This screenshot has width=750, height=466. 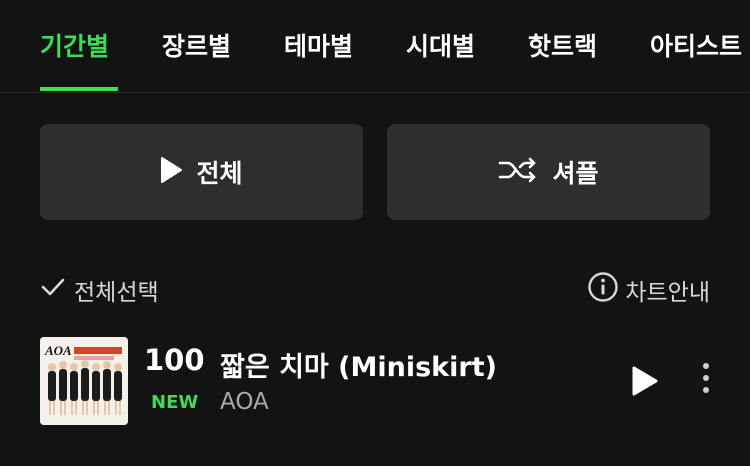 I want to click on track-artist: AOA, so click(x=244, y=402).